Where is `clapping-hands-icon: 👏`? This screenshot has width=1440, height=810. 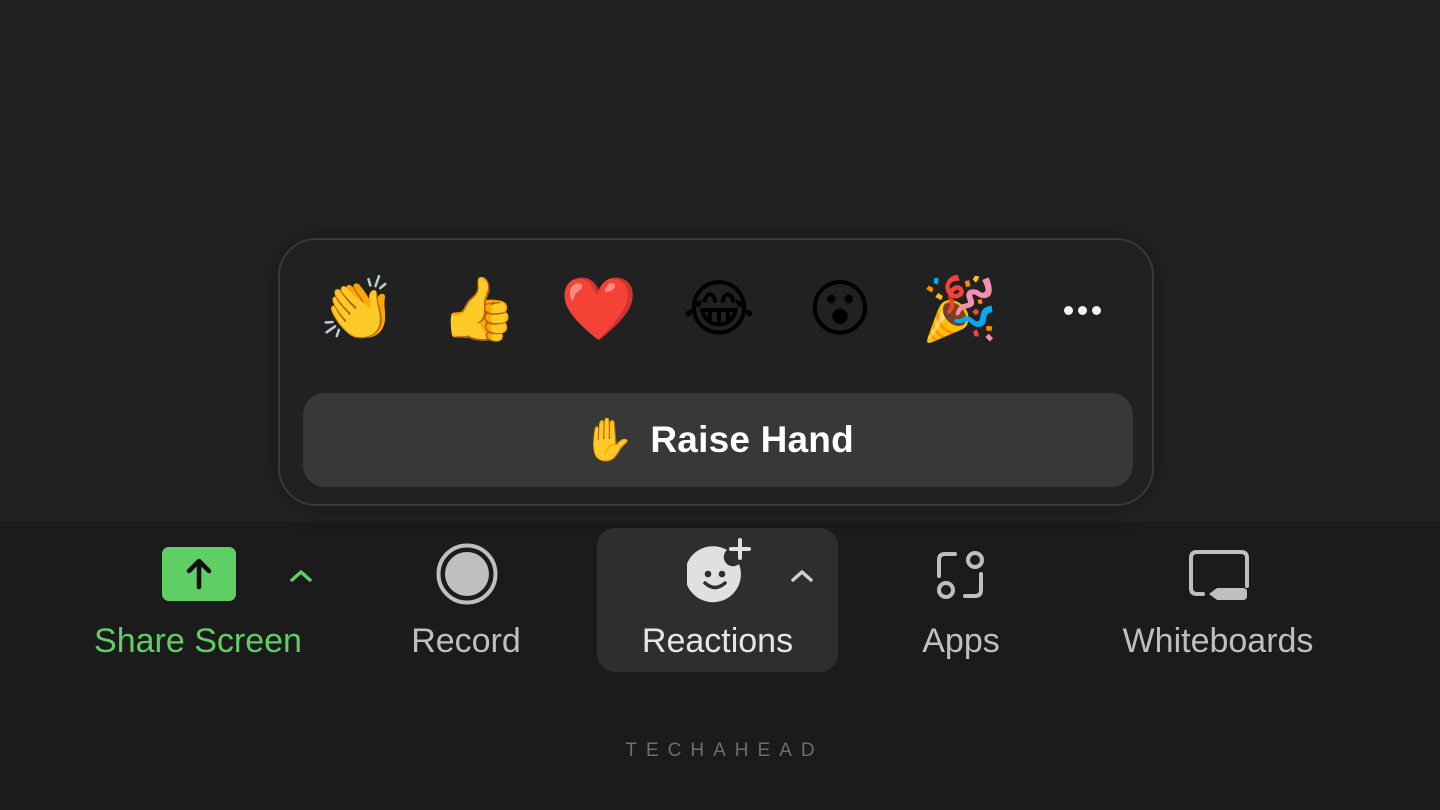 clapping-hands-icon: 👏 is located at coordinates (358, 309).